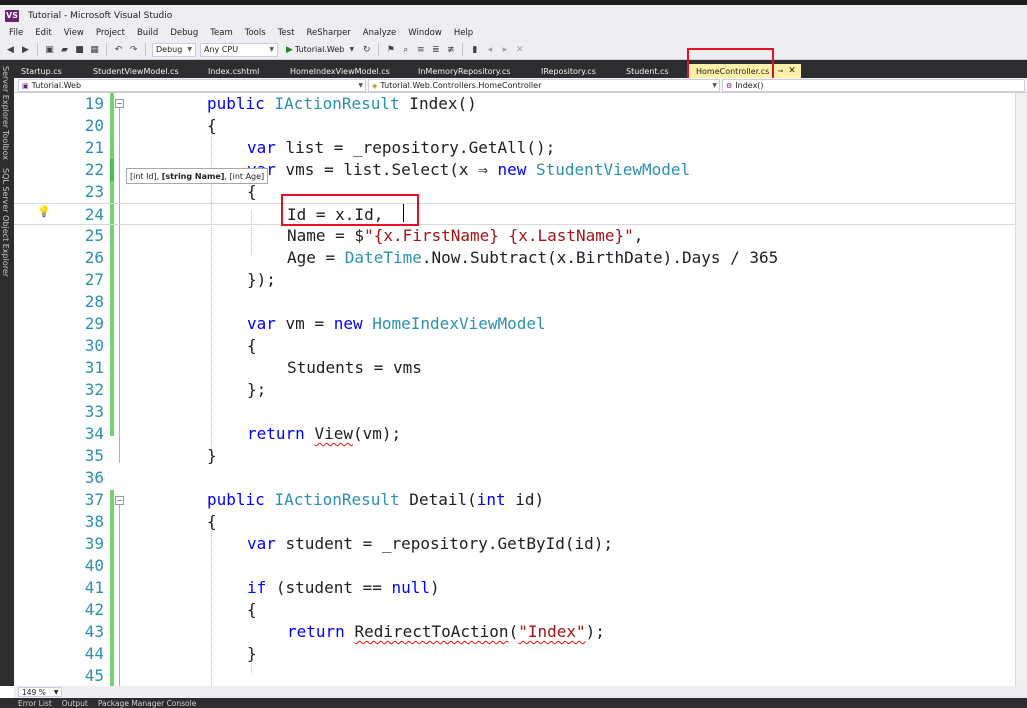  Describe the element at coordinates (94, 609) in the screenshot. I see `line-number: 42` at that location.